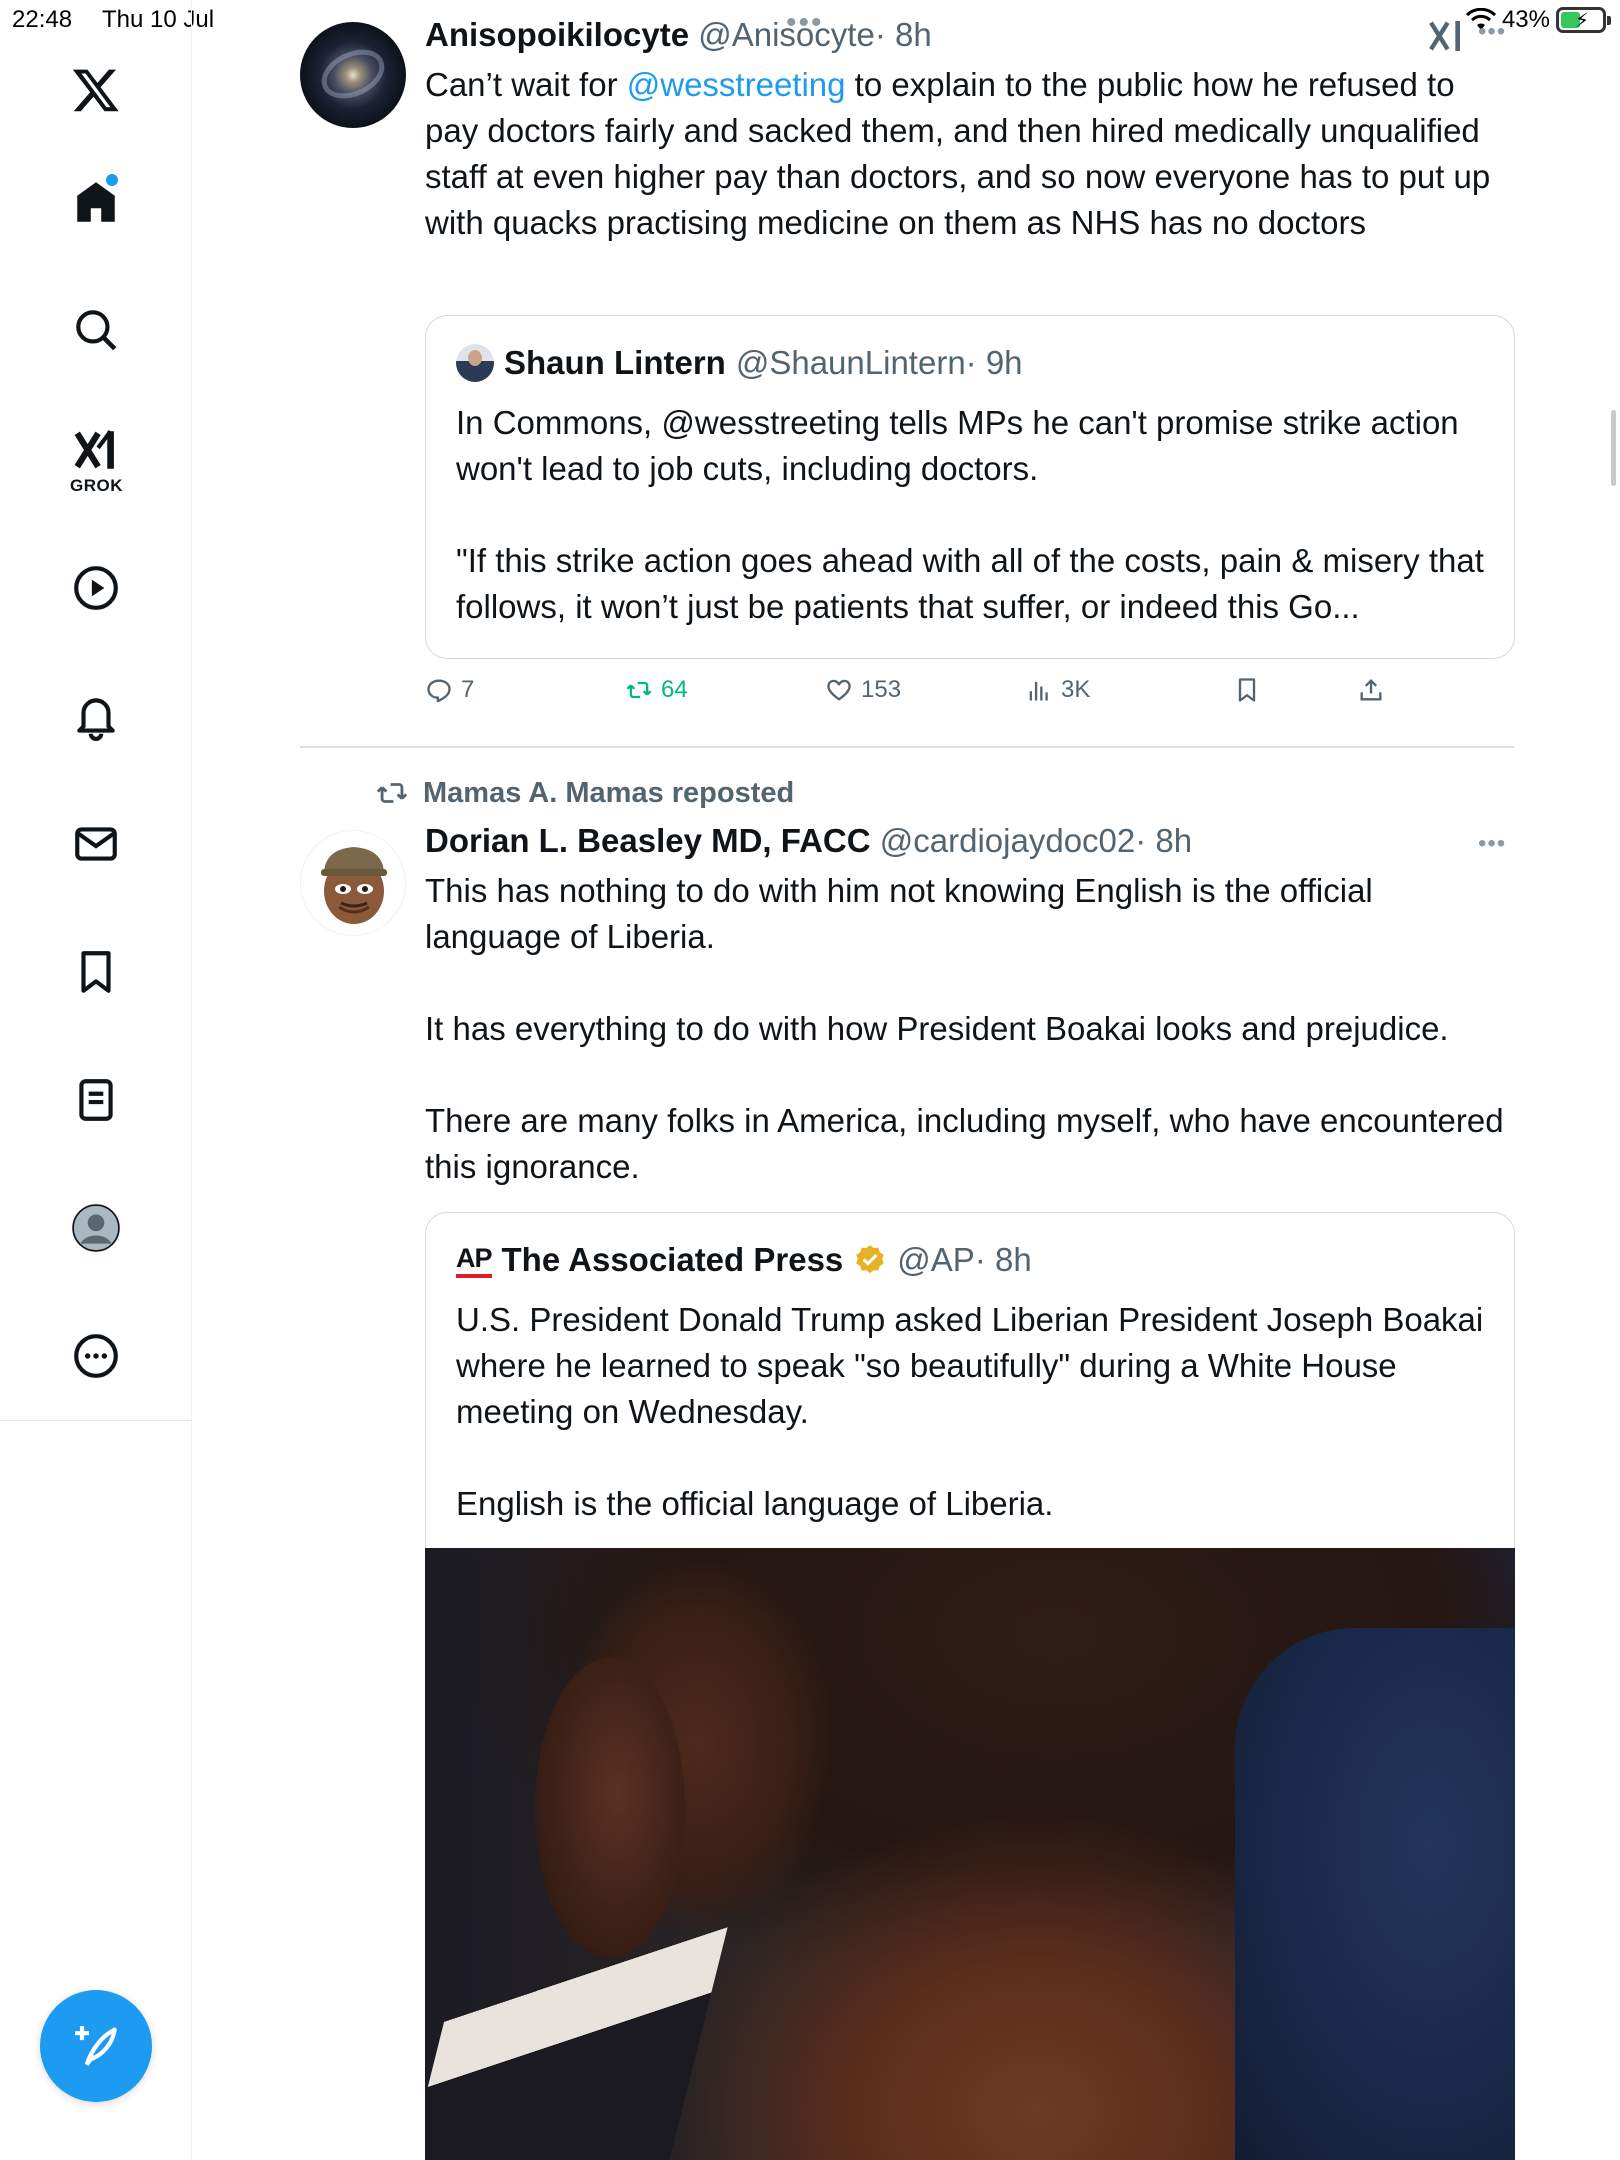 This screenshot has height=2160, width=1620. I want to click on repost-button: 64, so click(656, 690).